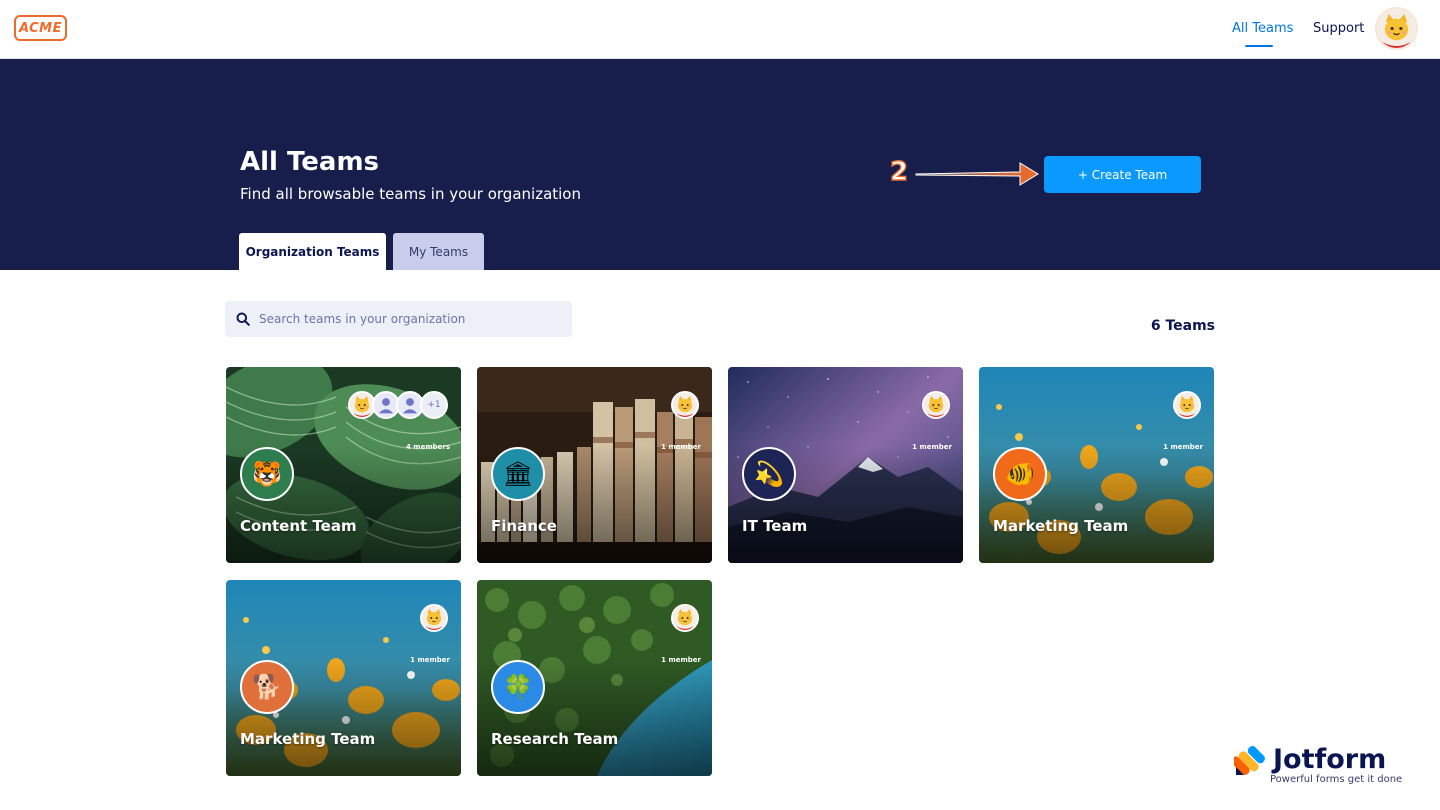  I want to click on team-card-finance: 1 member 🏛 Finance, so click(594, 465).